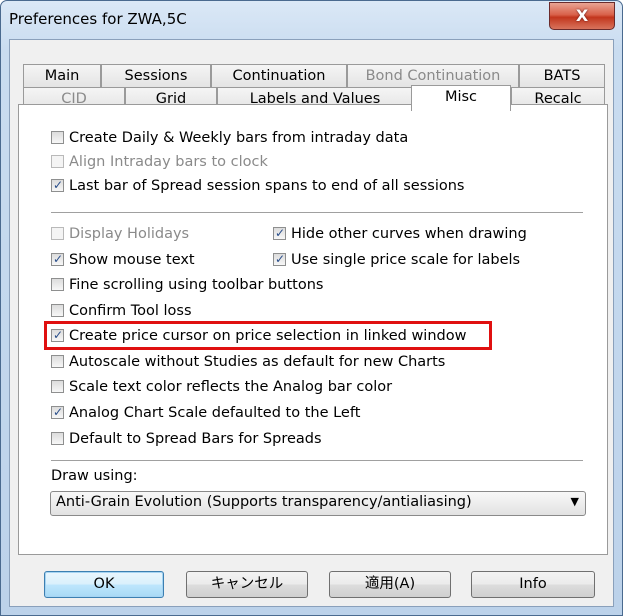 The image size is (623, 616). What do you see at coordinates (62, 76) in the screenshot?
I see `tab-main: Main` at bounding box center [62, 76].